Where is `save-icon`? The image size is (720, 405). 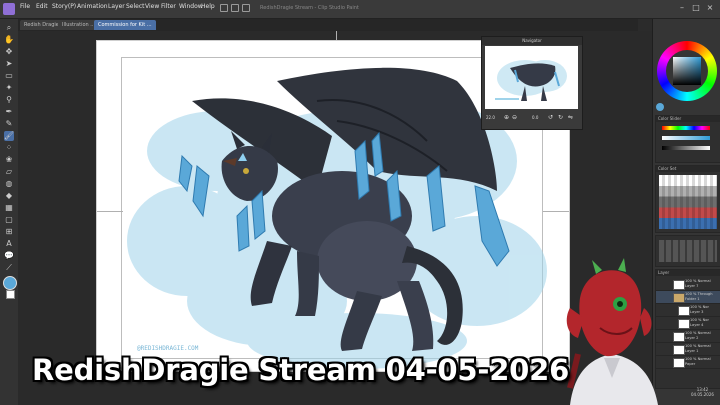
save-icon is located at coordinates (246, 8).